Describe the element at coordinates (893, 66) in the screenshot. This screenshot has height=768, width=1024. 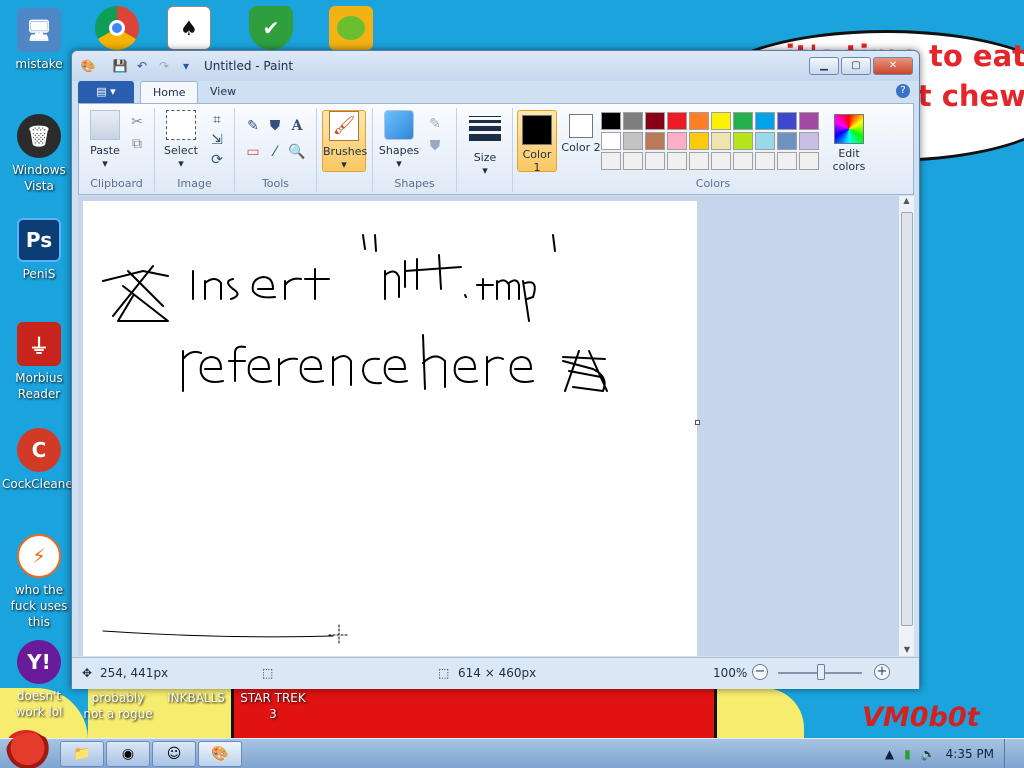
I see `close-button: ✕` at that location.